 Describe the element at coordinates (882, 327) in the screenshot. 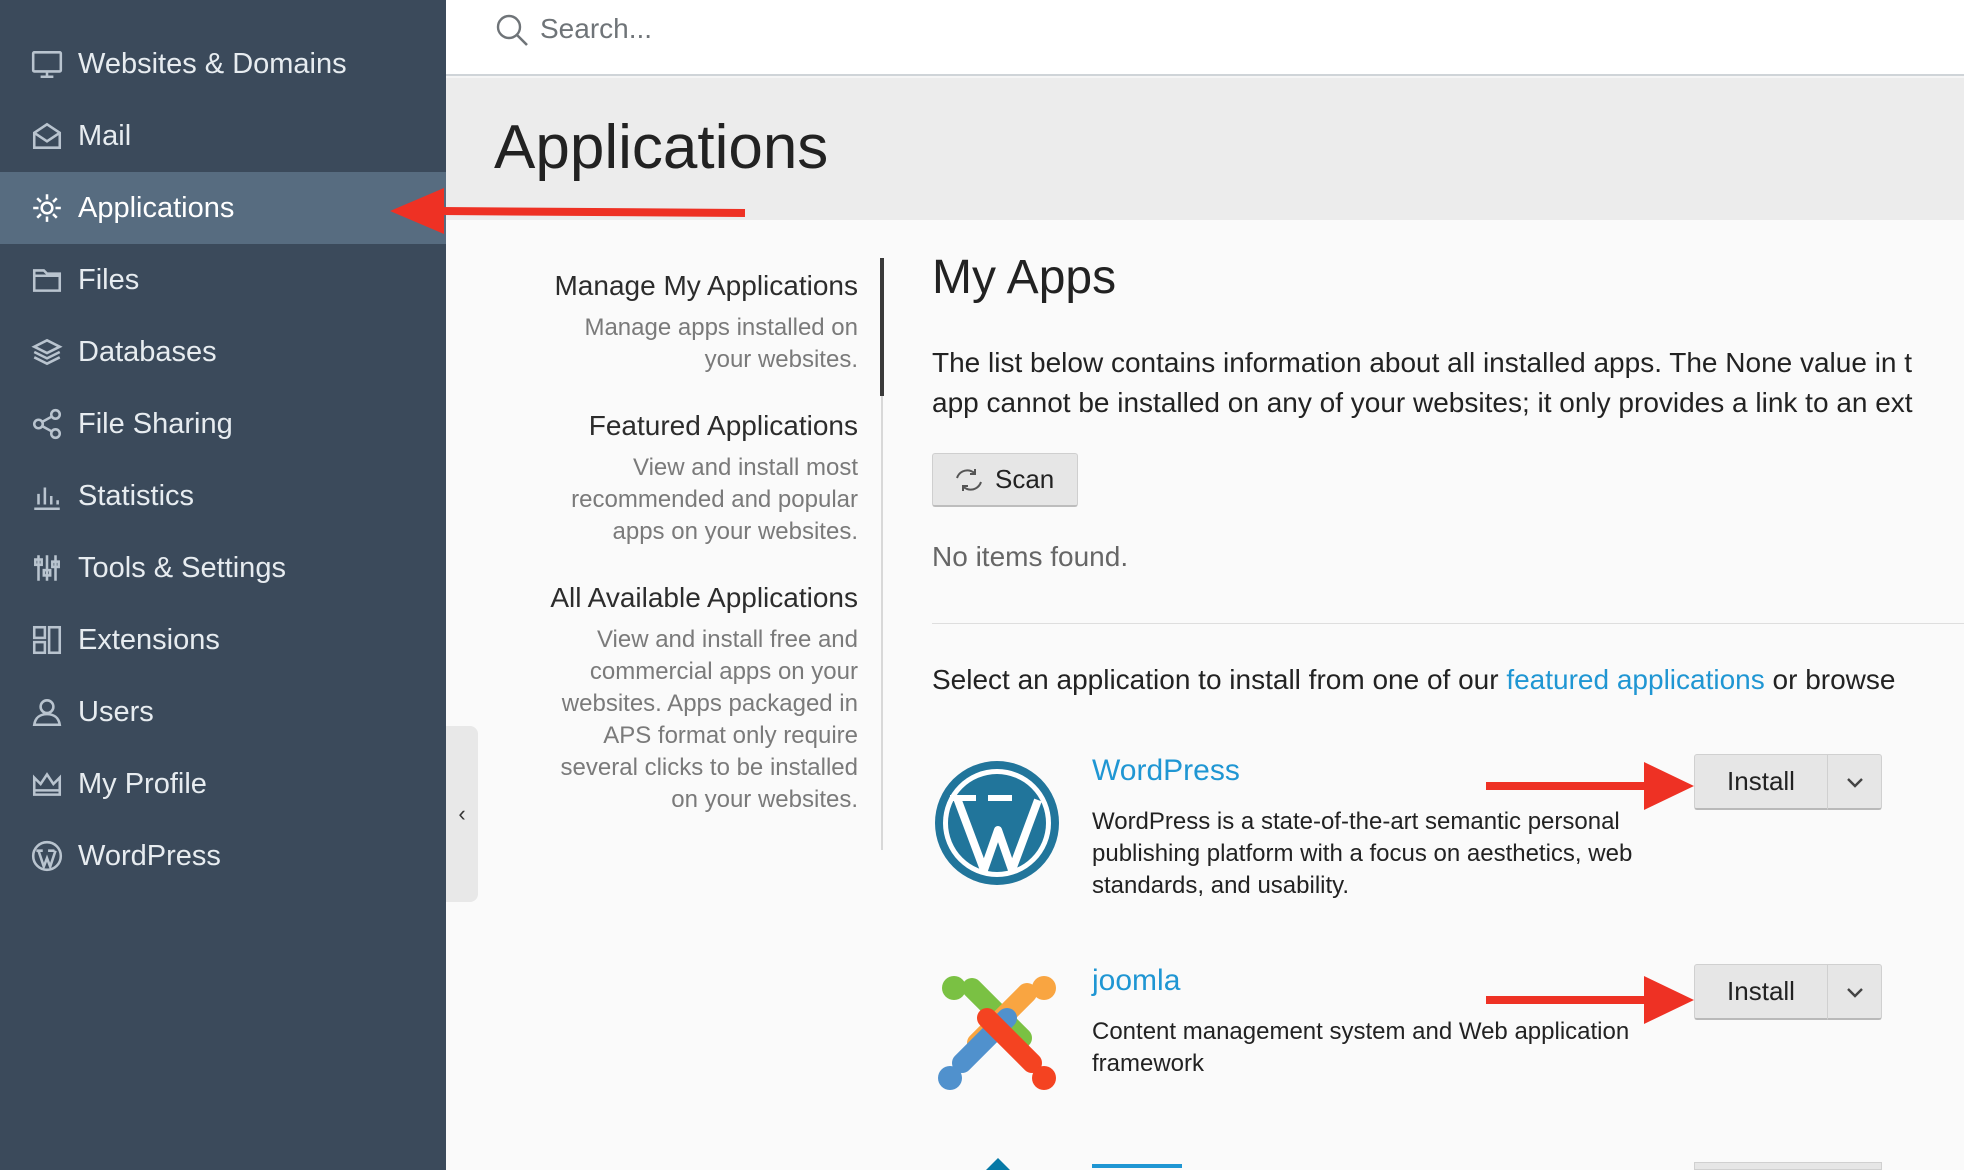

I see `subnav-active-indicator` at that location.